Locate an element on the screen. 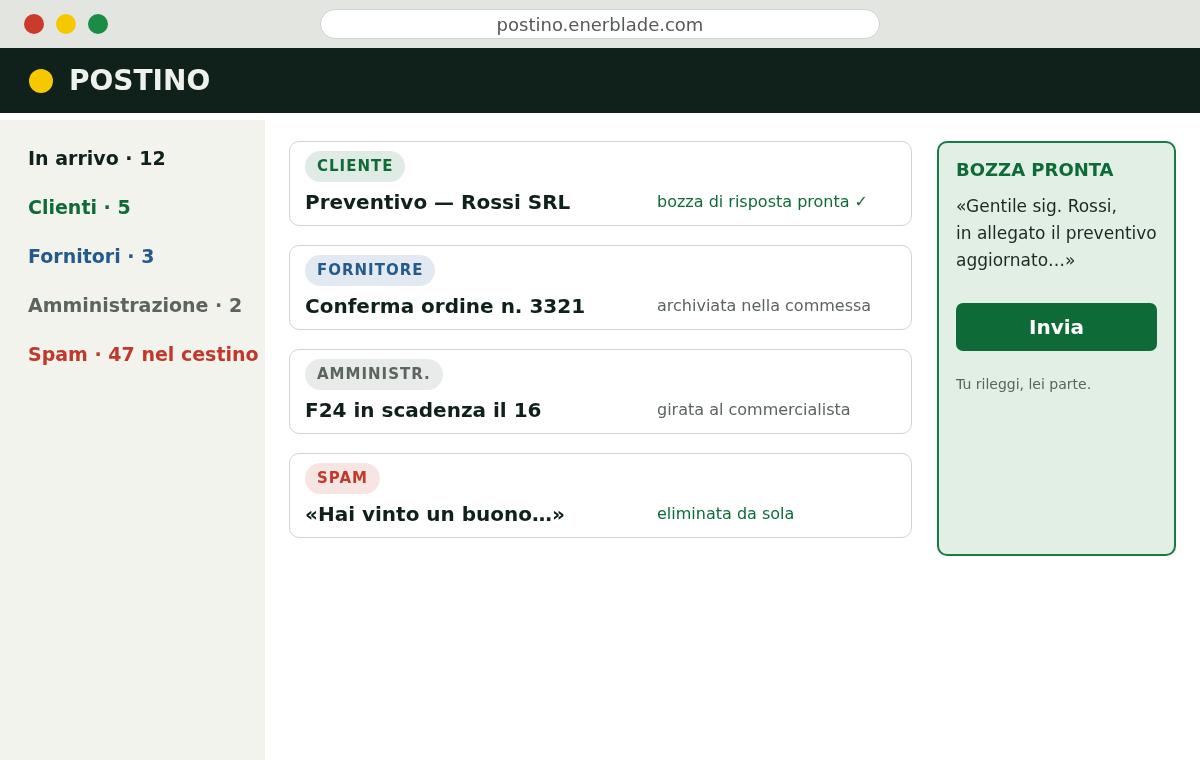 This screenshot has width=1200, height=760. mail-subject: Conferma ordine n. 3321 is located at coordinates (446, 306).